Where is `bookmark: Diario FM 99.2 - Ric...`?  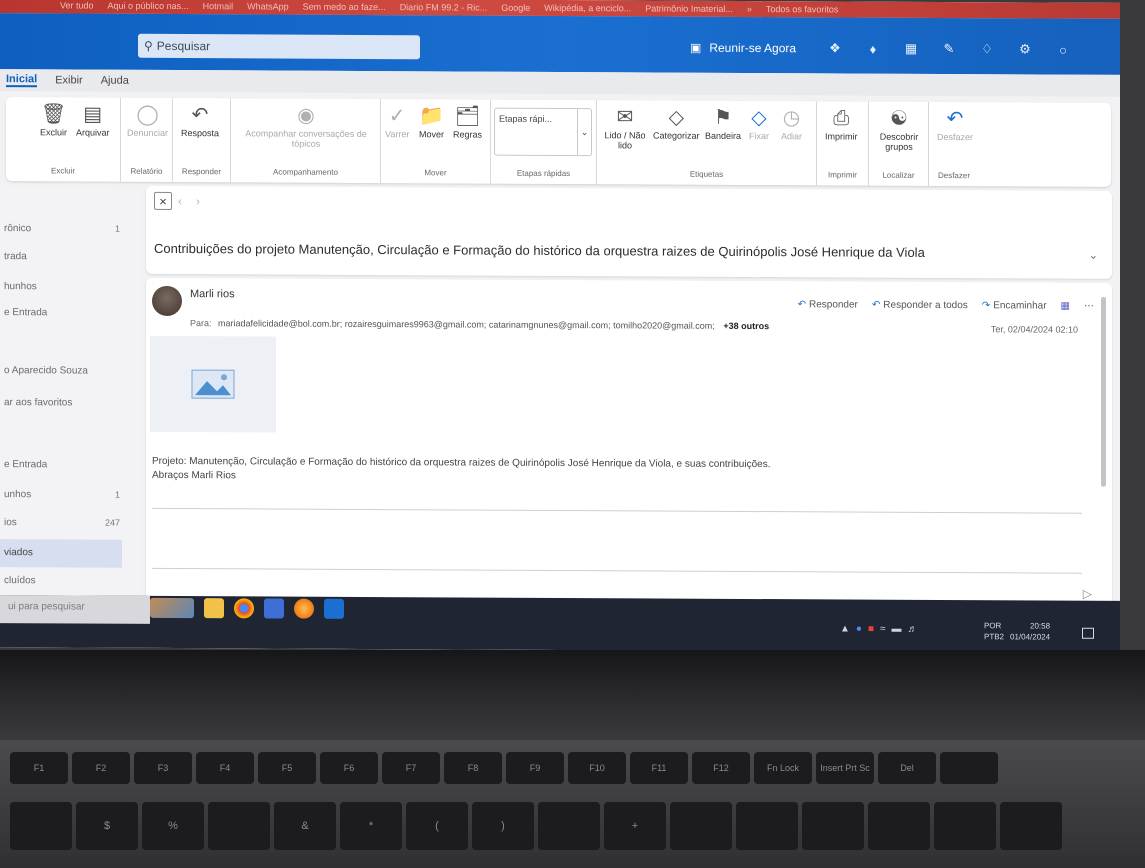 bookmark: Diario FM 99.2 - Ric... is located at coordinates (444, 7).